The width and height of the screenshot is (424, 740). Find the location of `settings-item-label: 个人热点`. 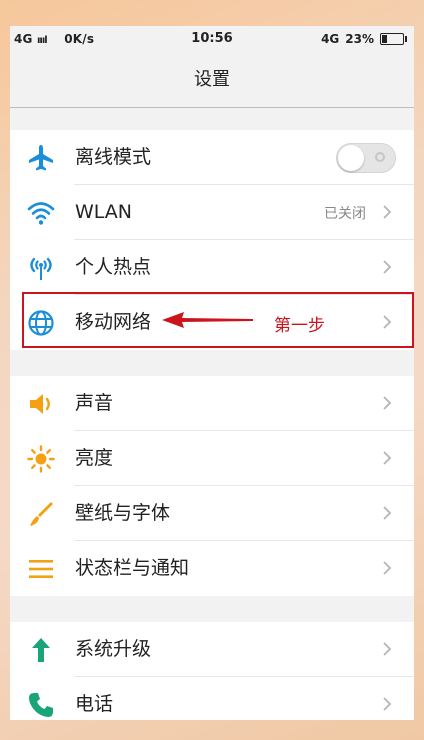

settings-item-label: 个人热点 is located at coordinates (113, 267).